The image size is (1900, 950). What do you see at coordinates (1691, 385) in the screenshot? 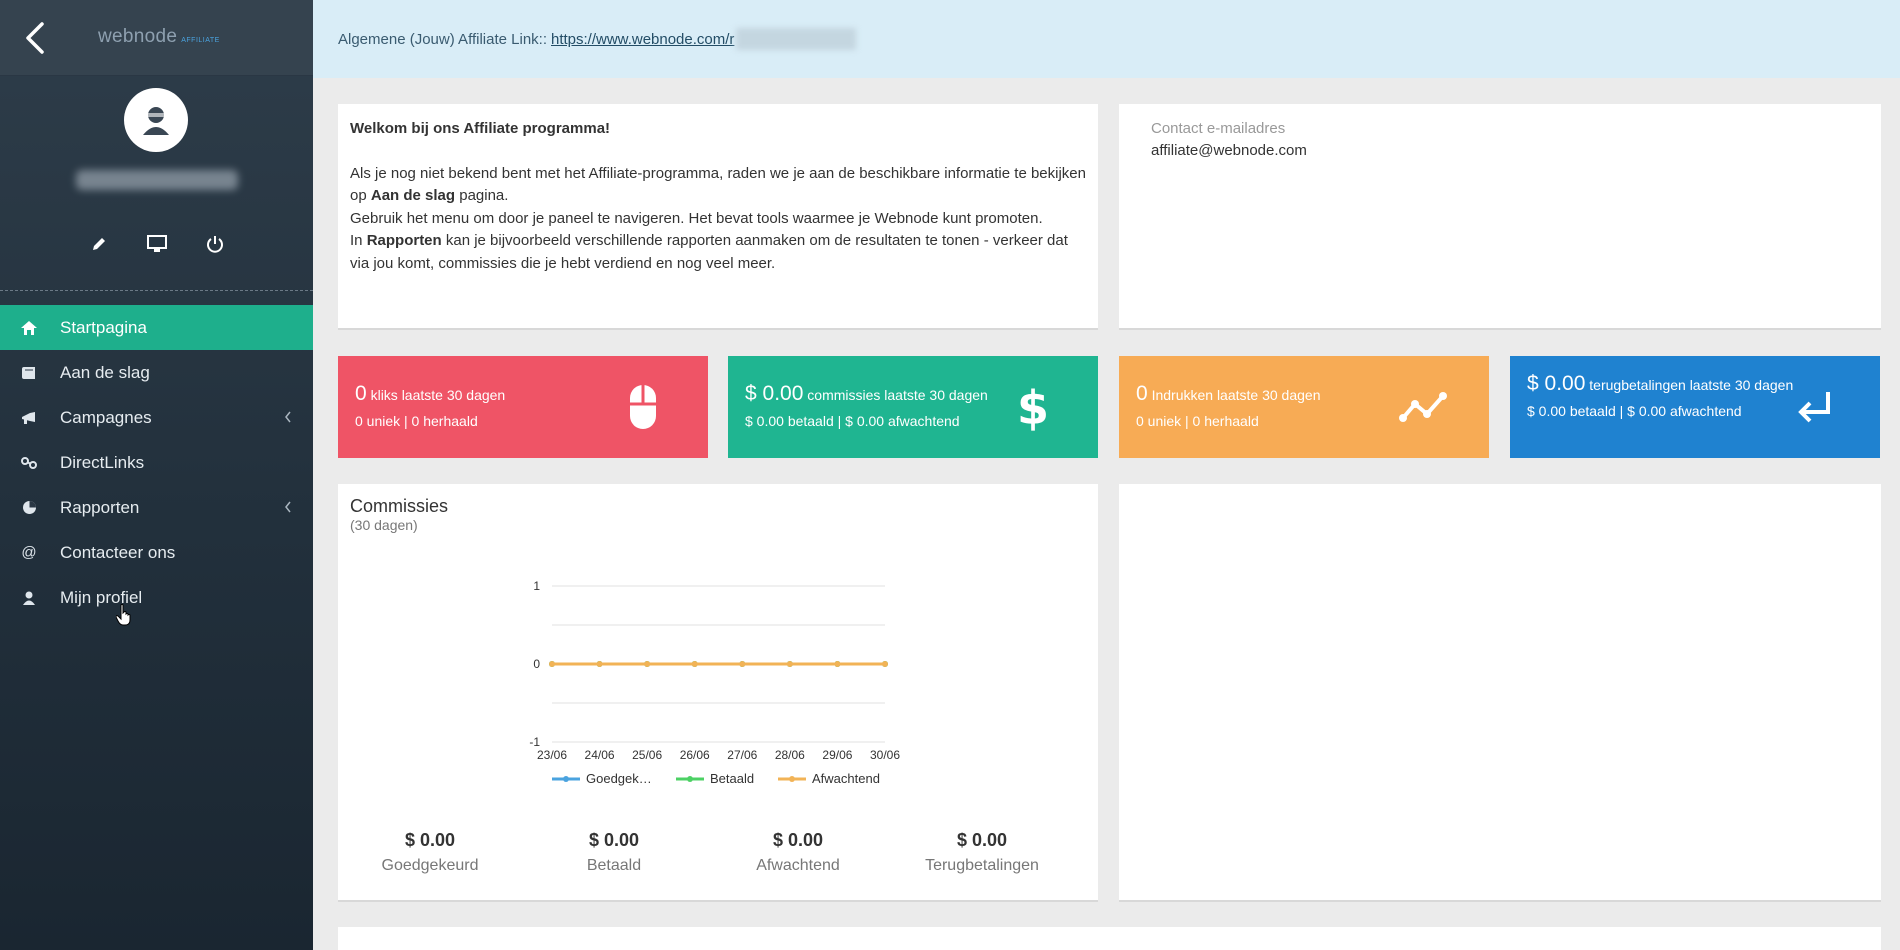
I see `stat-title: terugbetalingen laatste 30 dagen` at bounding box center [1691, 385].